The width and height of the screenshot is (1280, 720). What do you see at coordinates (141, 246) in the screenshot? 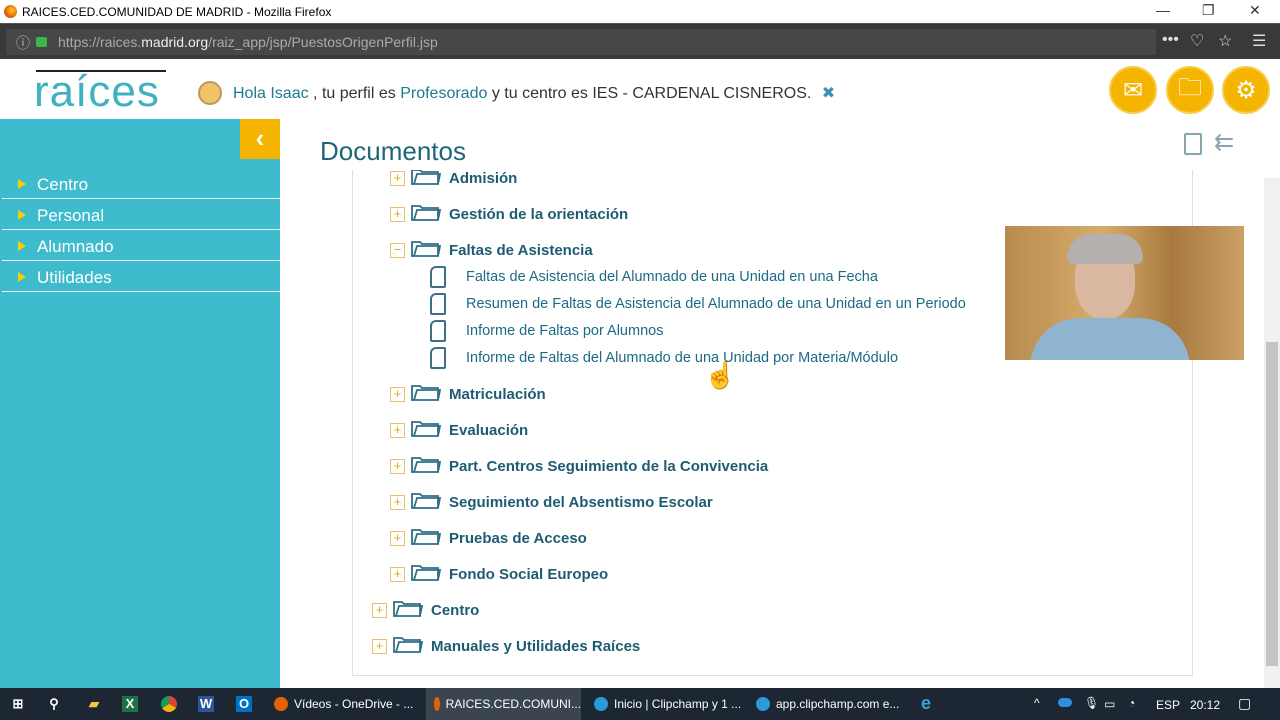
I see `sidebar-item-alumnado: Alumnado` at bounding box center [141, 246].